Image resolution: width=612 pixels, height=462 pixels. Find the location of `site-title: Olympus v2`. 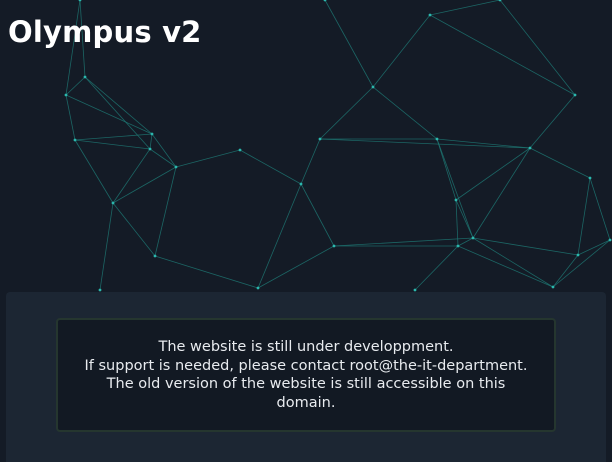

site-title: Olympus v2 is located at coordinates (105, 32).